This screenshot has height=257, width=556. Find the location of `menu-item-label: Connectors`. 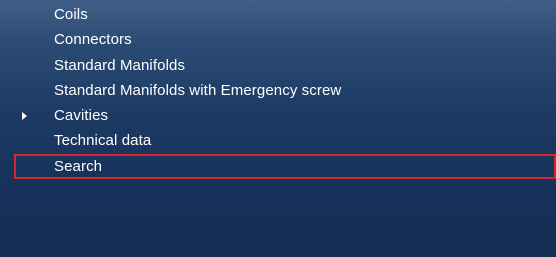

menu-item-label: Connectors is located at coordinates (93, 40).